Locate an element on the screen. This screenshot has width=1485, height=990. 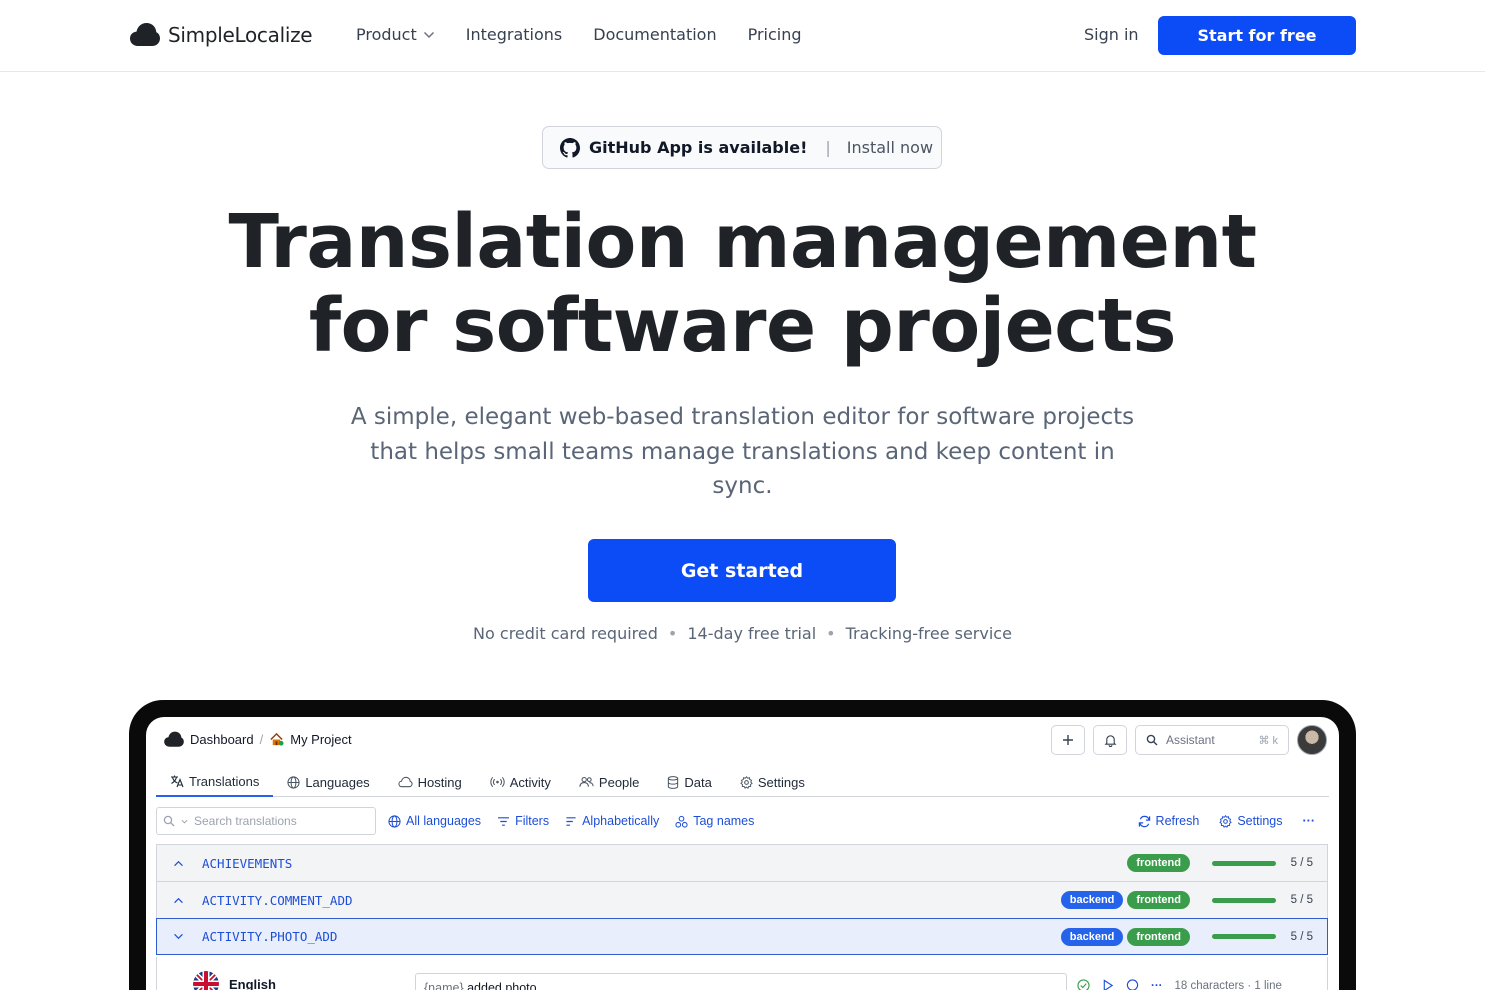
check-circle-icon is located at coordinates (1083, 984).